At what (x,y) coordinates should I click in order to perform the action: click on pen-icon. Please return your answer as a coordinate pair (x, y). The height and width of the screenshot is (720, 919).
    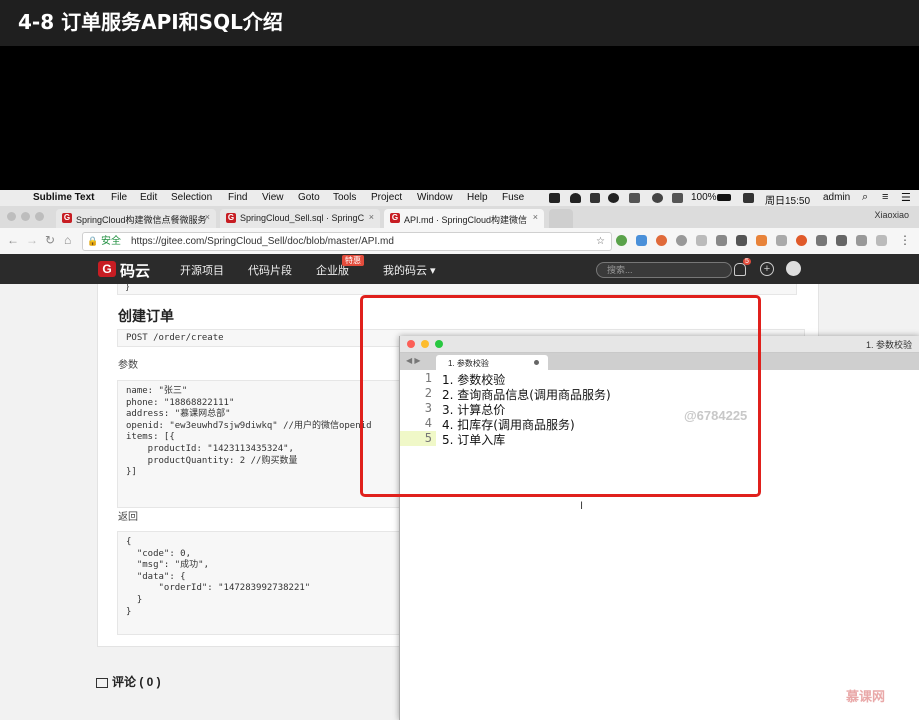
    Looking at the image, I should click on (634, 198).